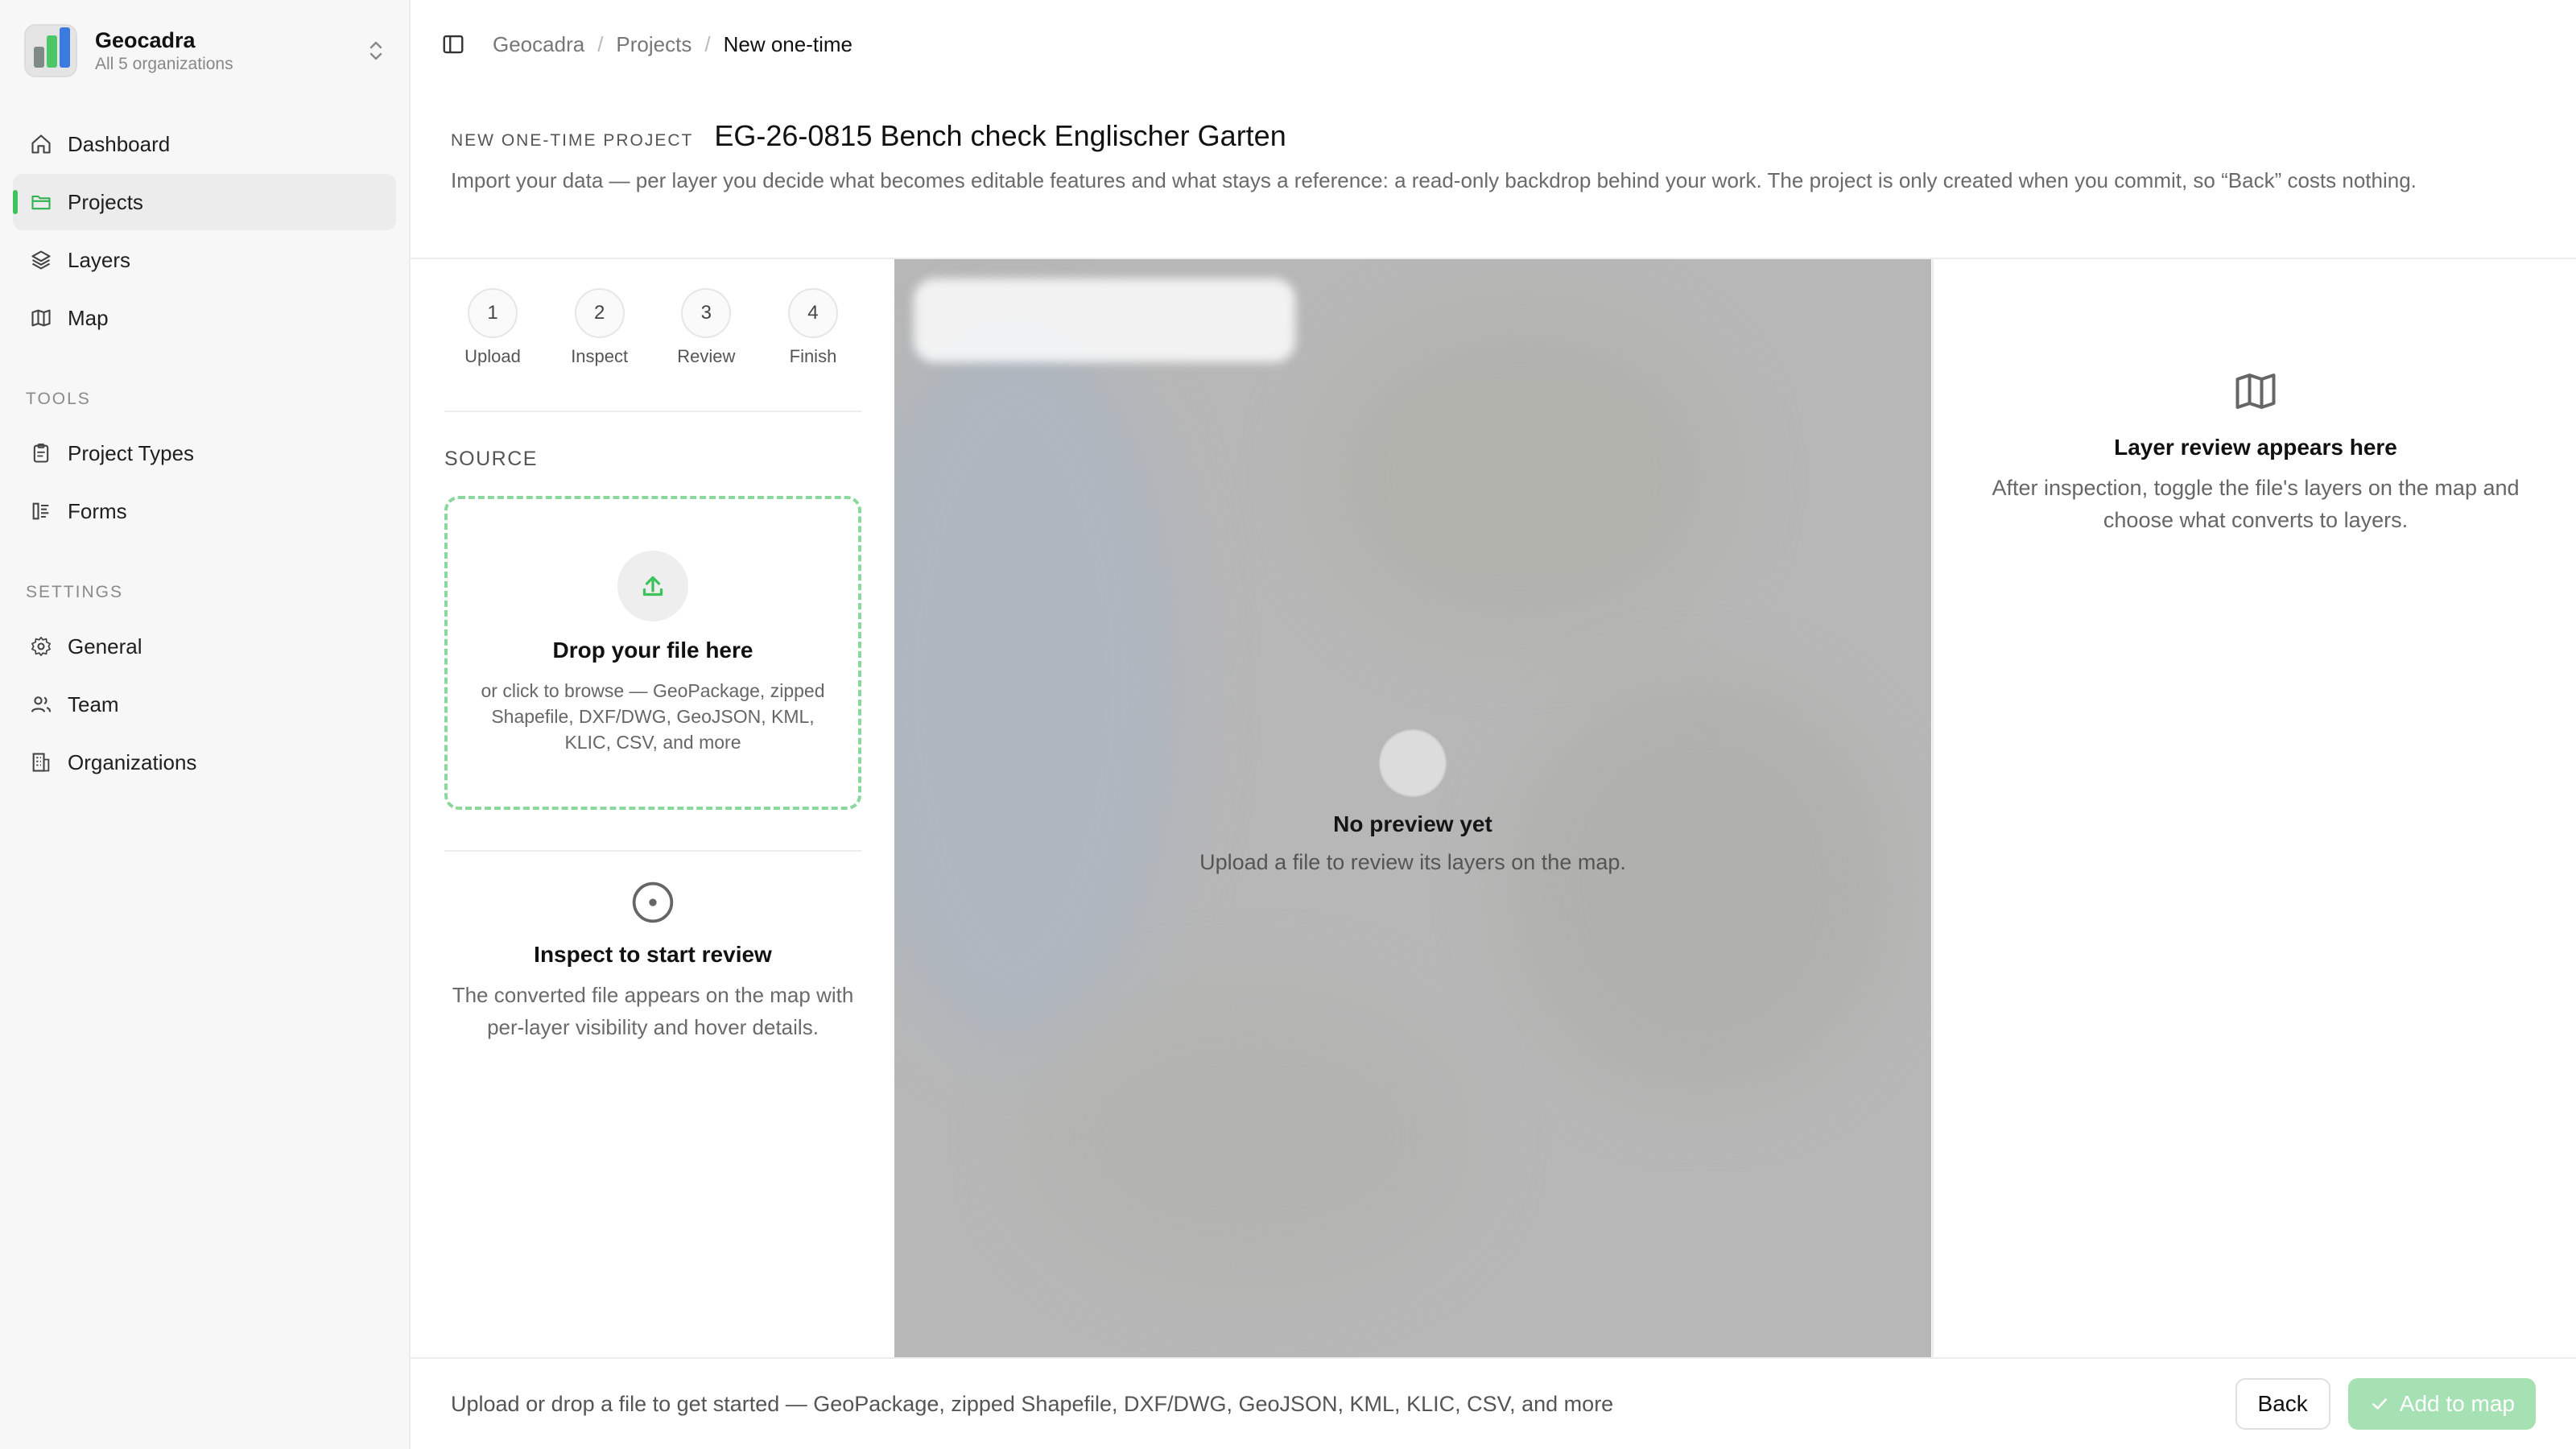 The image size is (2576, 1449). Describe the element at coordinates (1493, 44) in the screenshot. I see `topbar: Geocadra / Projects / New one-time` at that location.